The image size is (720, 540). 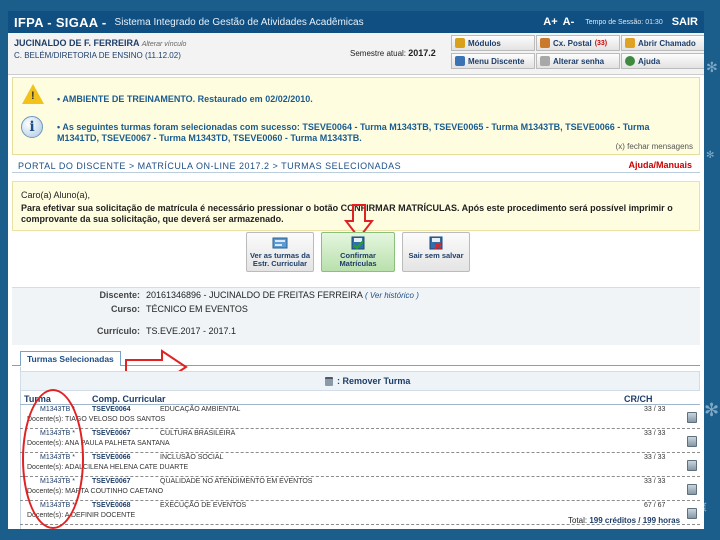 What do you see at coordinates (624, 520) in the screenshot?
I see `total-credits: Total: 199 créditos / 199 horas` at bounding box center [624, 520].